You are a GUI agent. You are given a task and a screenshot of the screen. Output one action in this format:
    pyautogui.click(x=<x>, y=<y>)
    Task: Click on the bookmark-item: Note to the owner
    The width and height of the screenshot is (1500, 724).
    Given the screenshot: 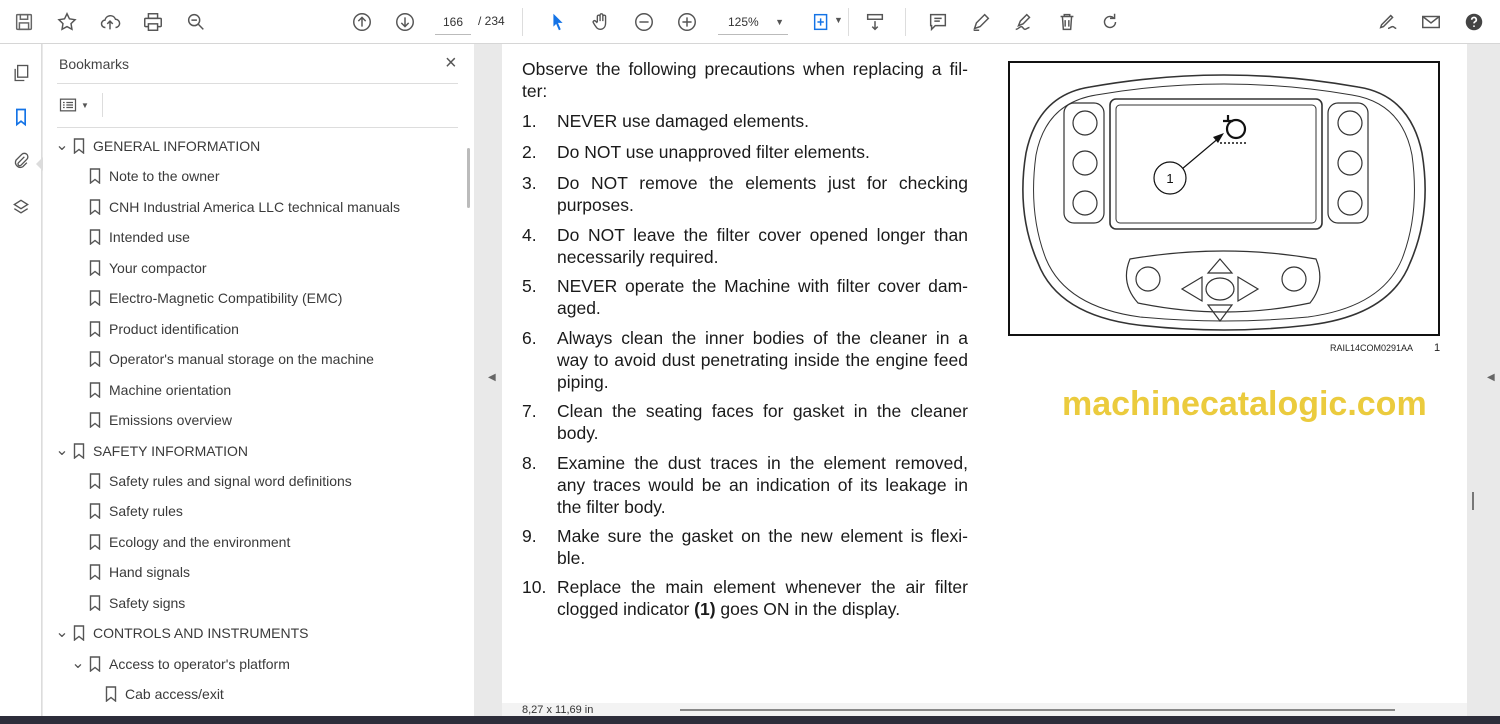 What is the action you would take?
    pyautogui.click(x=145, y=176)
    